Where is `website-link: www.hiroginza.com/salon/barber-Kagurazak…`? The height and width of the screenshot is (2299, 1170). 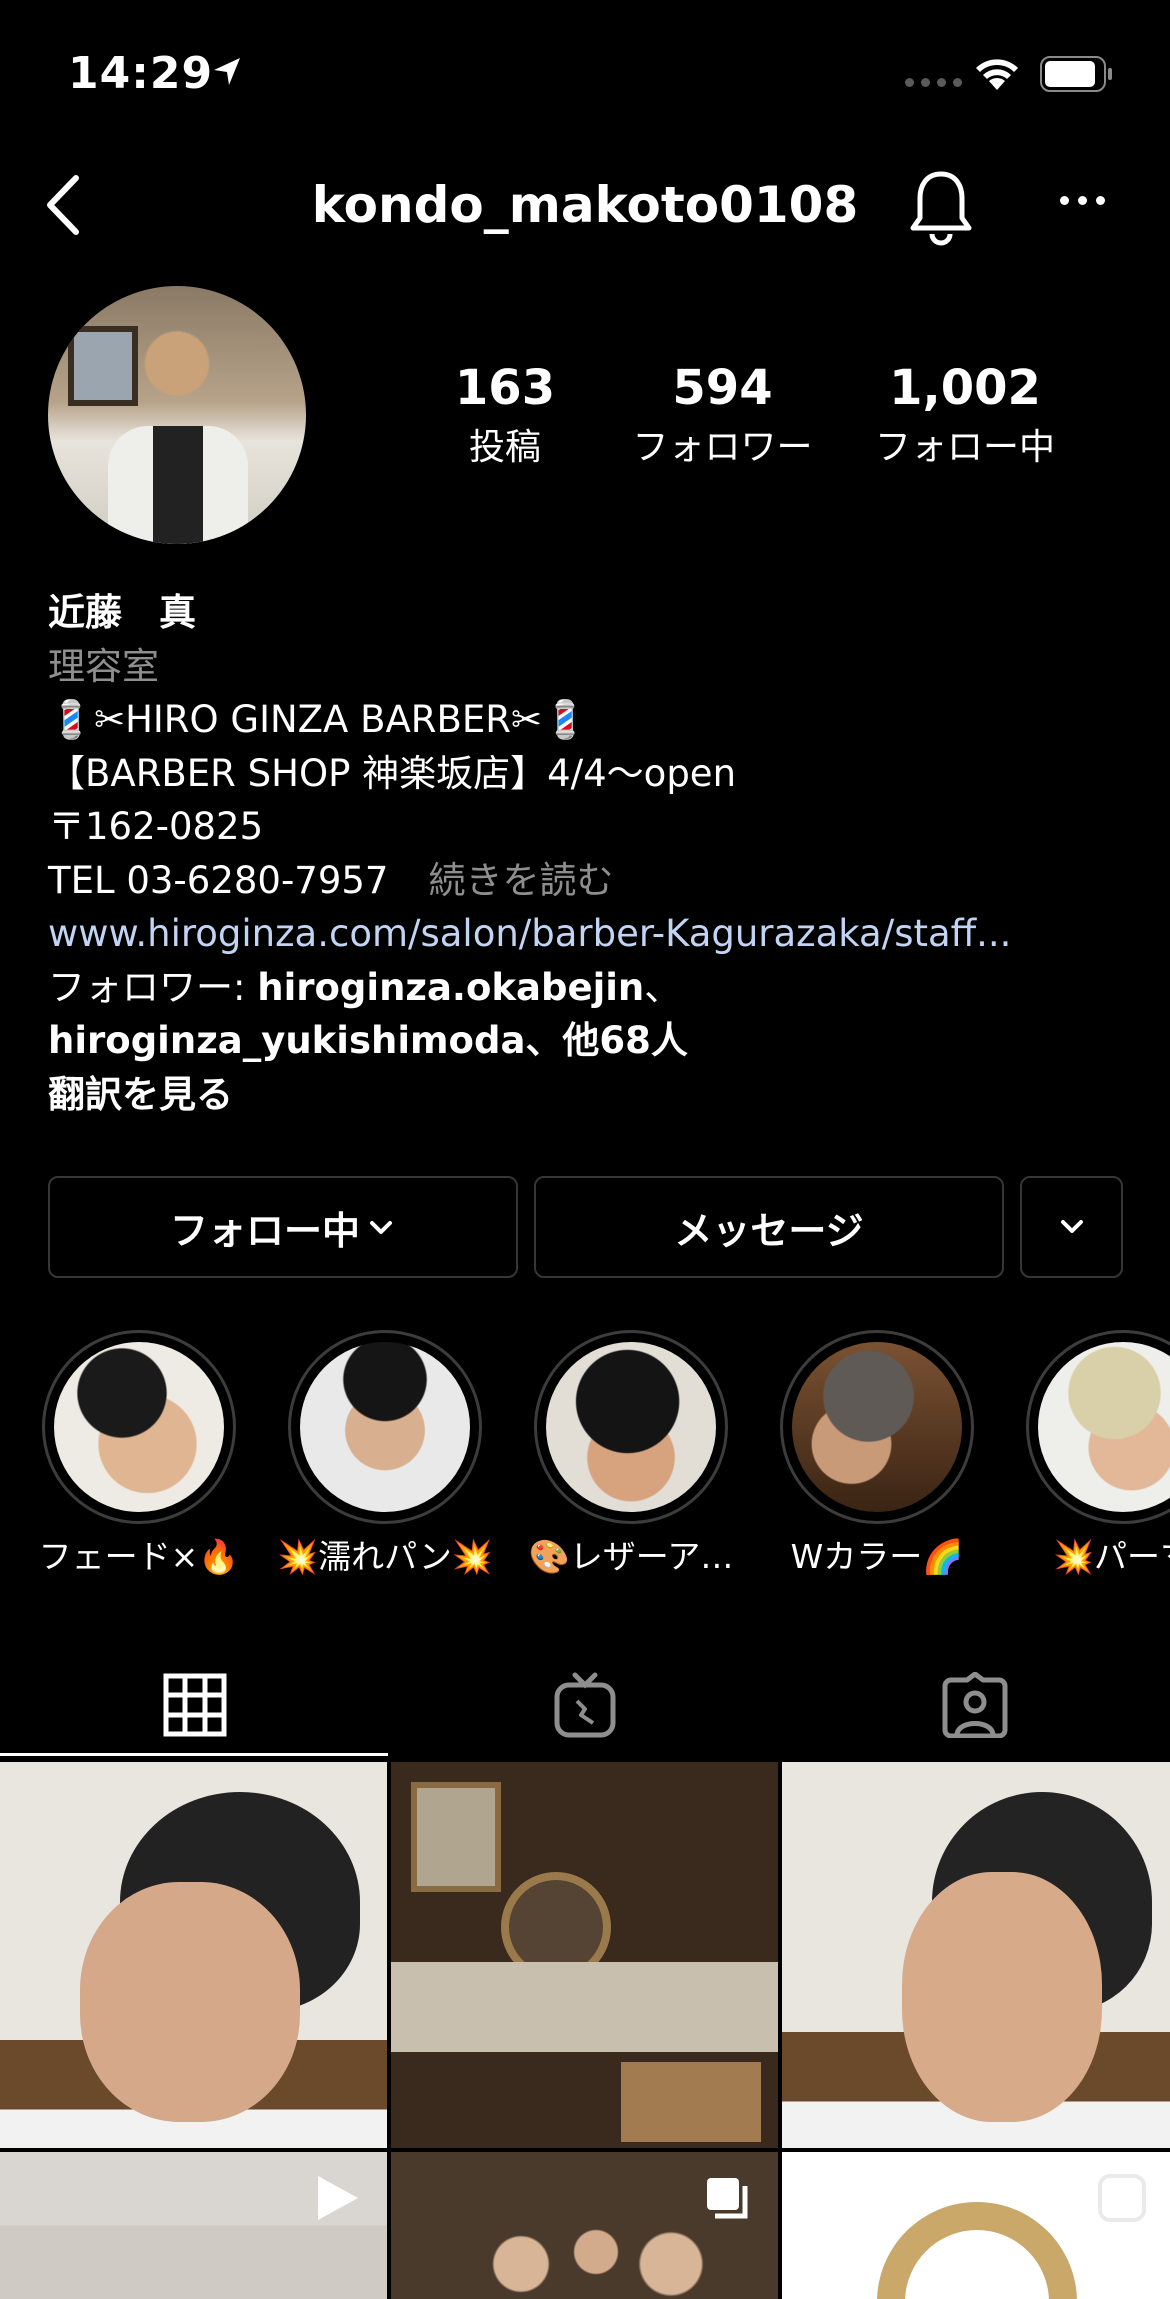
website-link: www.hiroginza.com/salon/barber-Kagurazak… is located at coordinates (593, 934).